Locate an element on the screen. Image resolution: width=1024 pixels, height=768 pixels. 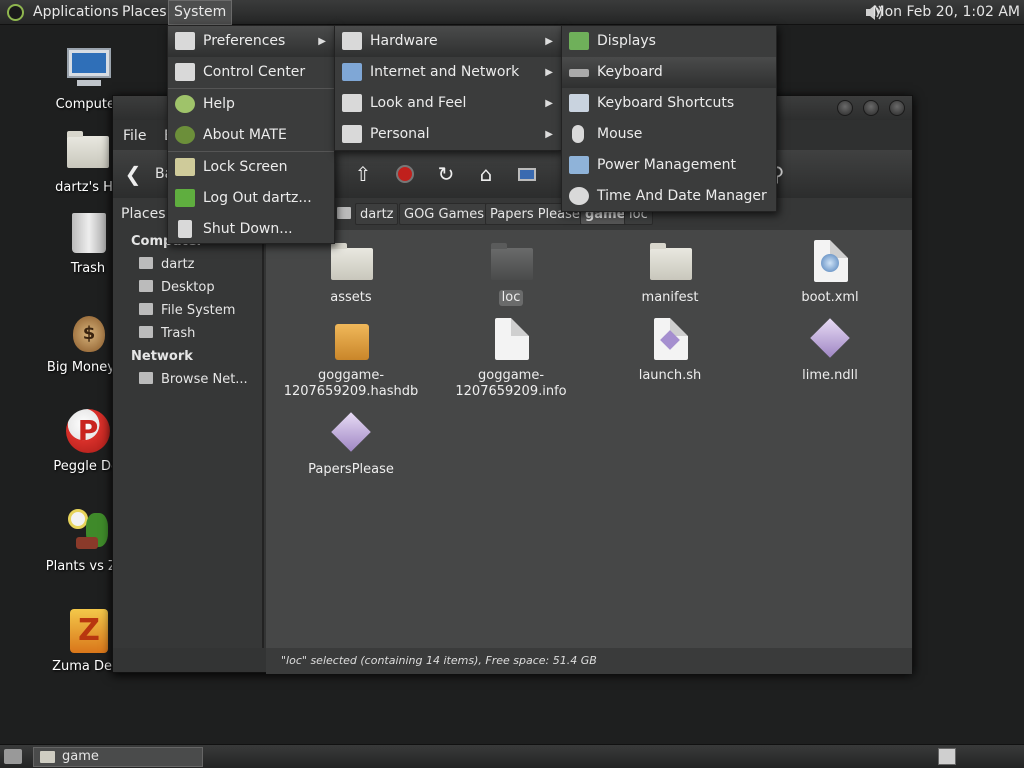
stop-icon is located at coordinates (405, 174).